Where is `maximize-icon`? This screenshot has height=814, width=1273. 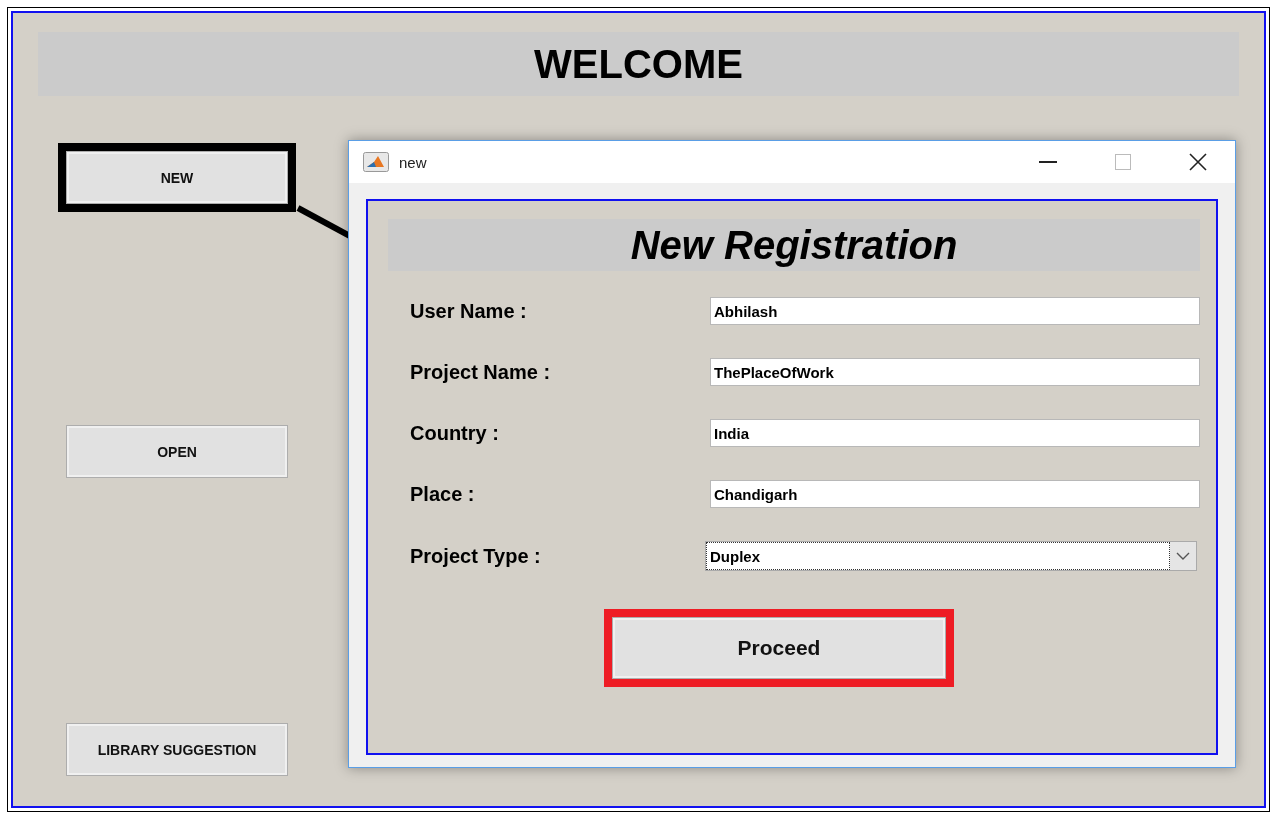
maximize-icon is located at coordinates (1123, 162).